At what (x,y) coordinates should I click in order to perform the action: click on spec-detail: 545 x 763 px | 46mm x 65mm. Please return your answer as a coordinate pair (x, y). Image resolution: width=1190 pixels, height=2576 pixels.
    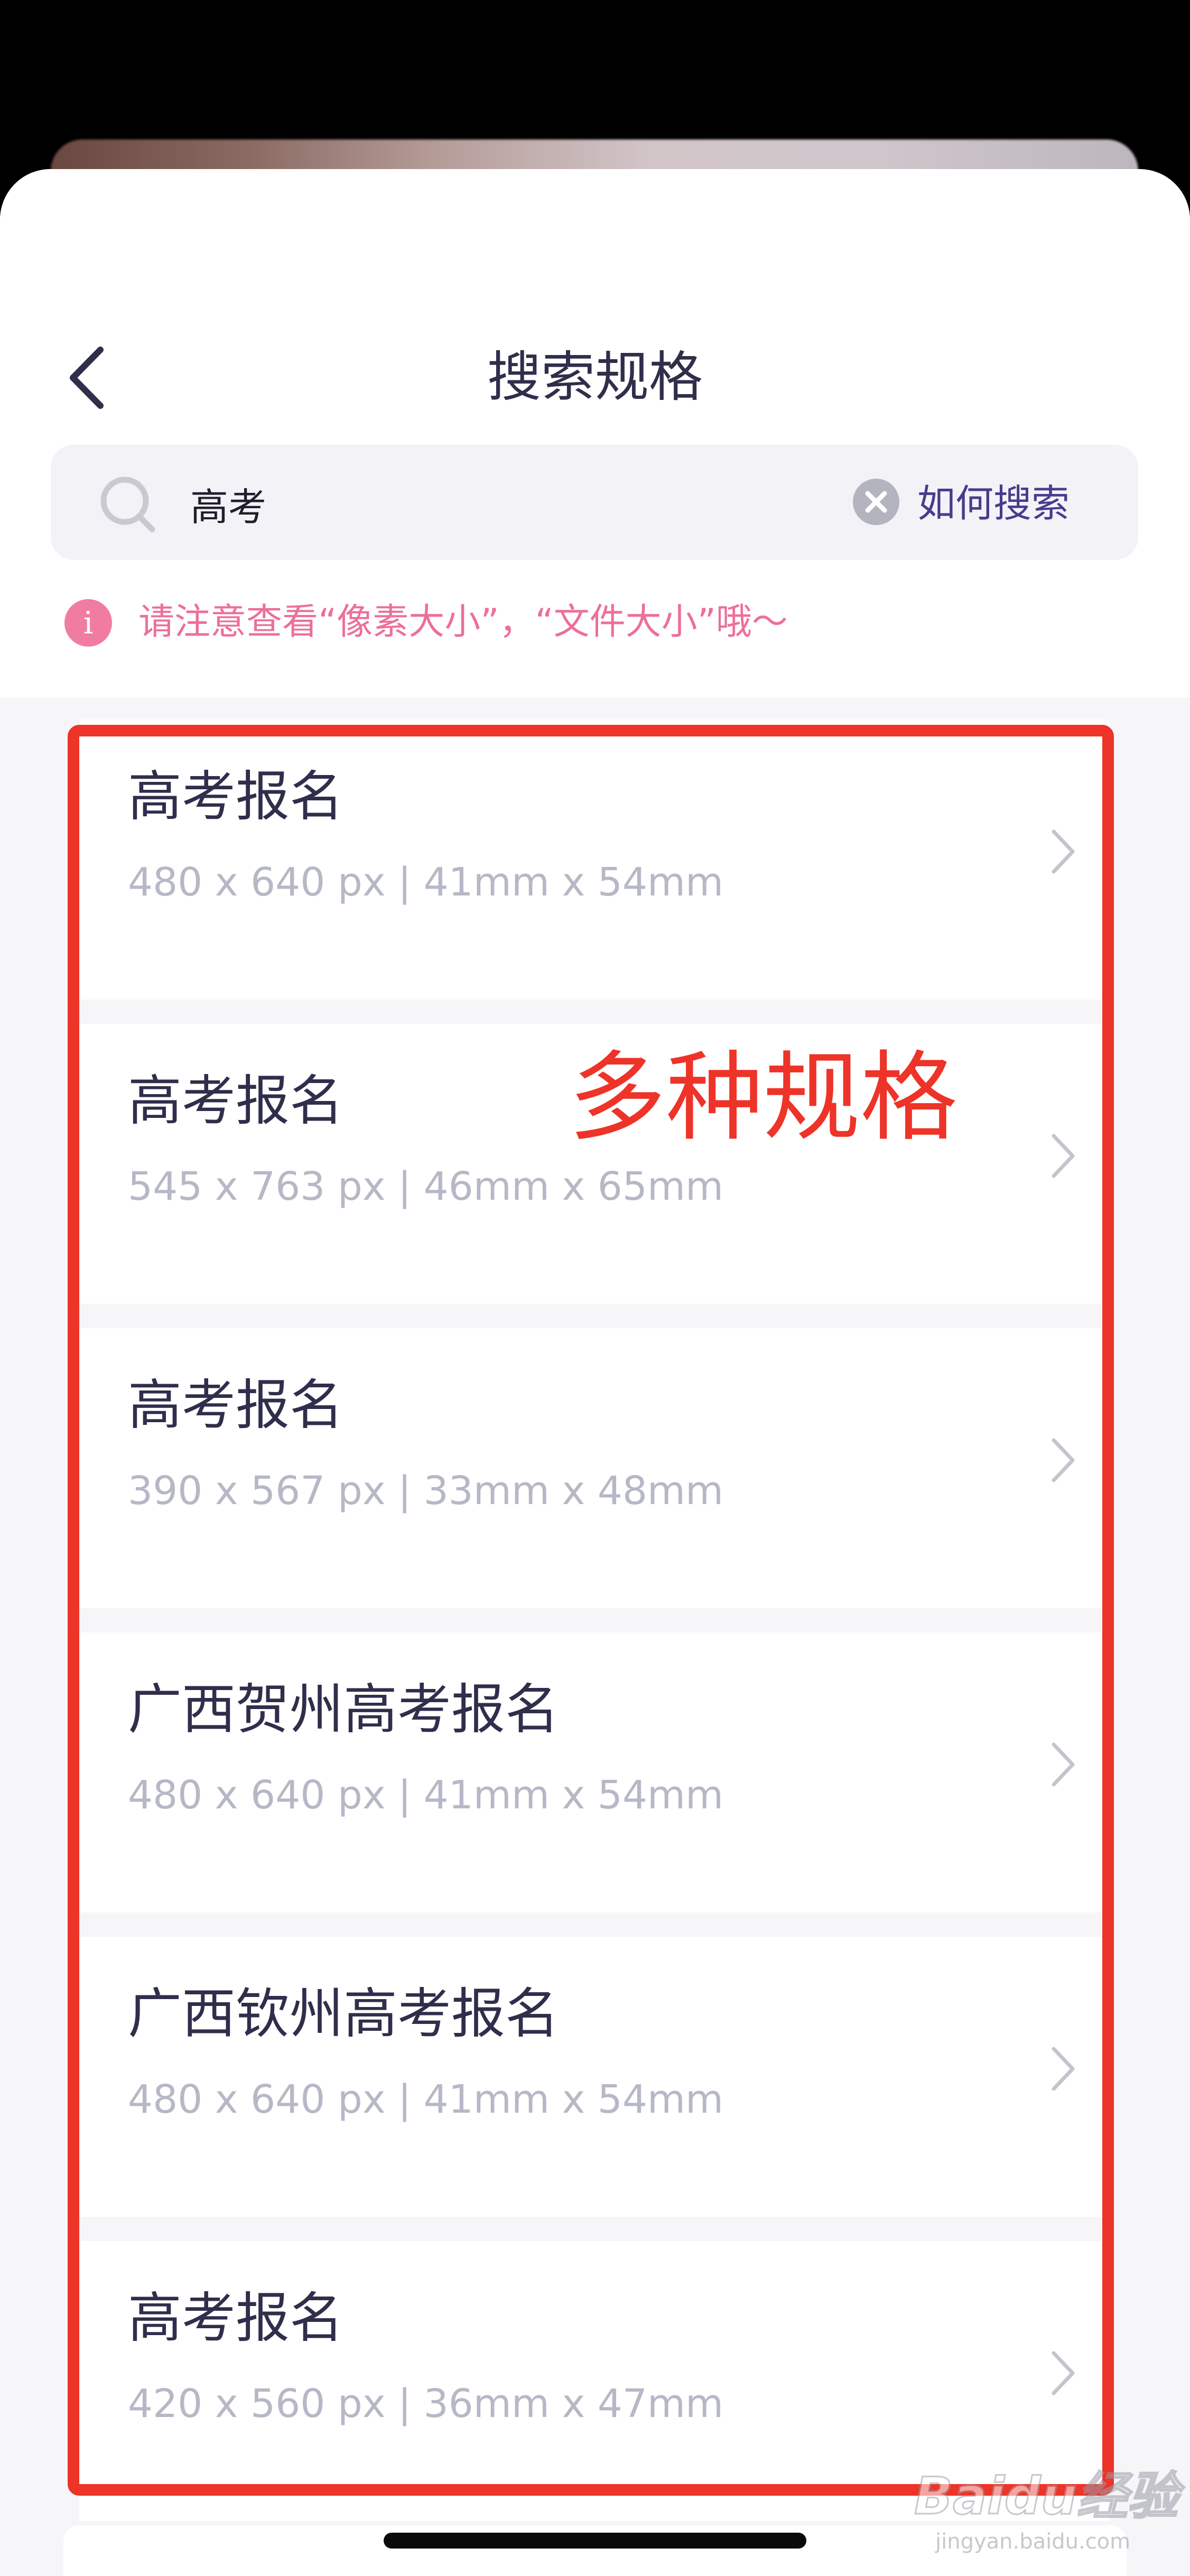
    Looking at the image, I should click on (426, 1186).